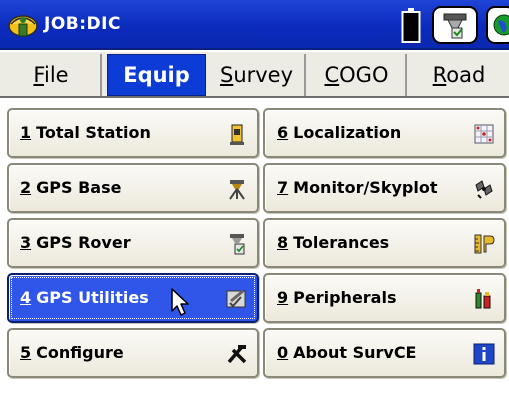  I want to click on tab-cogo-label: COGO, so click(356, 75).